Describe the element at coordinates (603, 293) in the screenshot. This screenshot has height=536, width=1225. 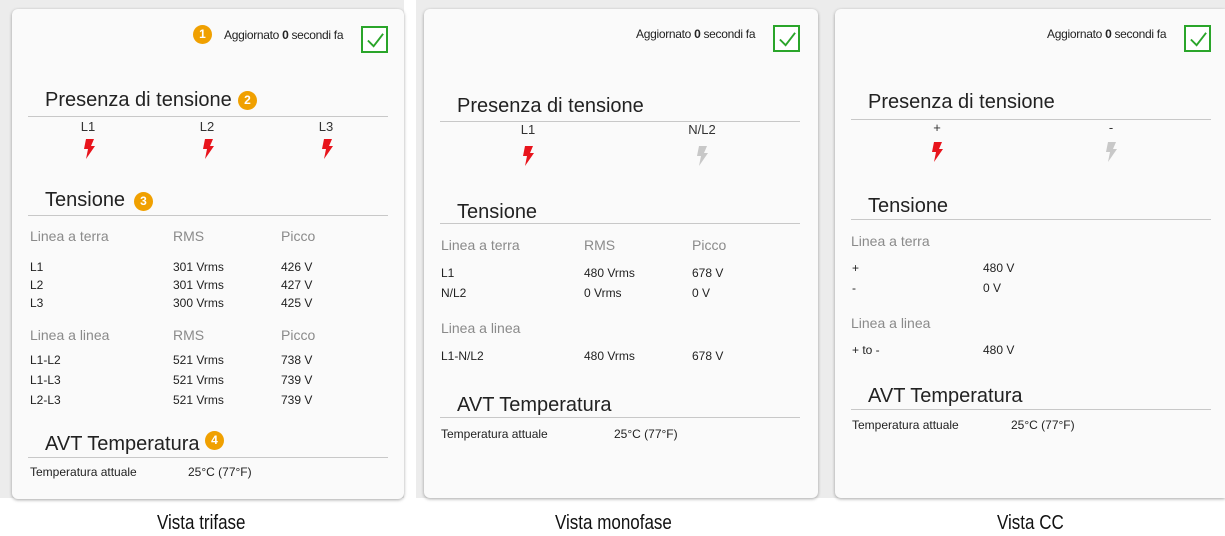
I see `ground-row-rms: 0 Vrms` at that location.